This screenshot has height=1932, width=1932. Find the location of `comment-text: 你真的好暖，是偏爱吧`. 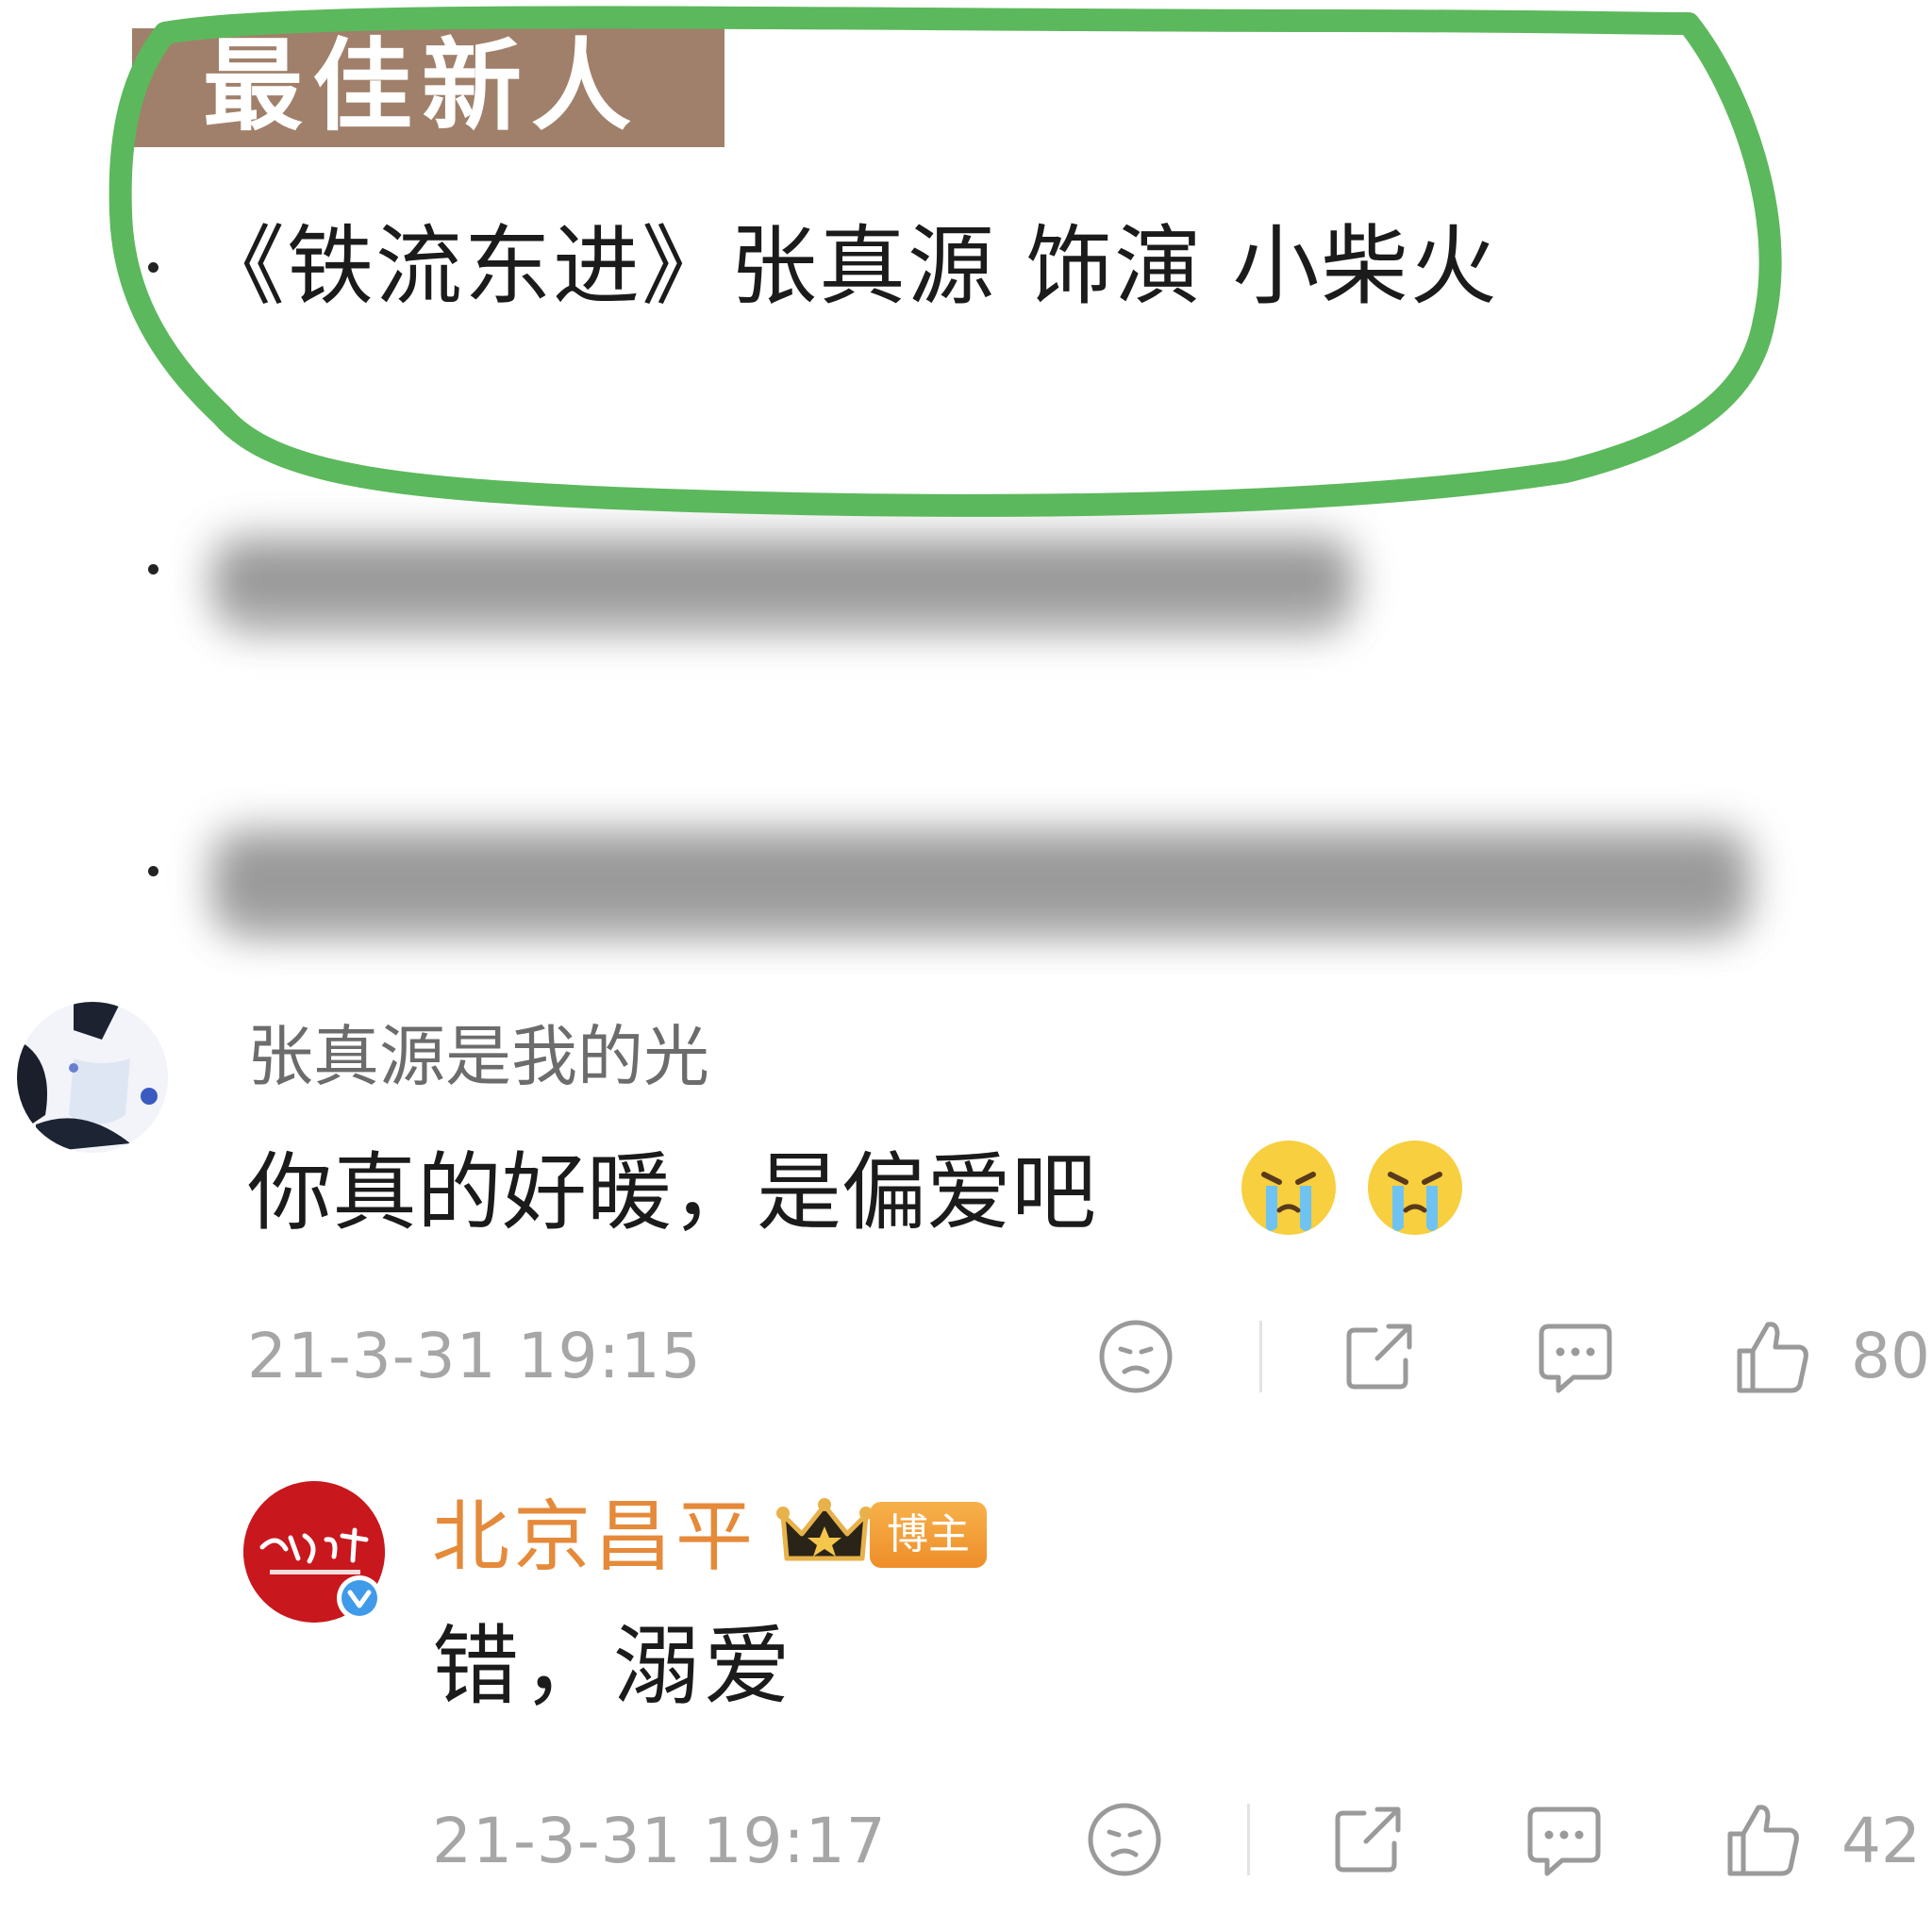

comment-text: 你真的好暖，是偏爱吧 is located at coordinates (671, 1192).